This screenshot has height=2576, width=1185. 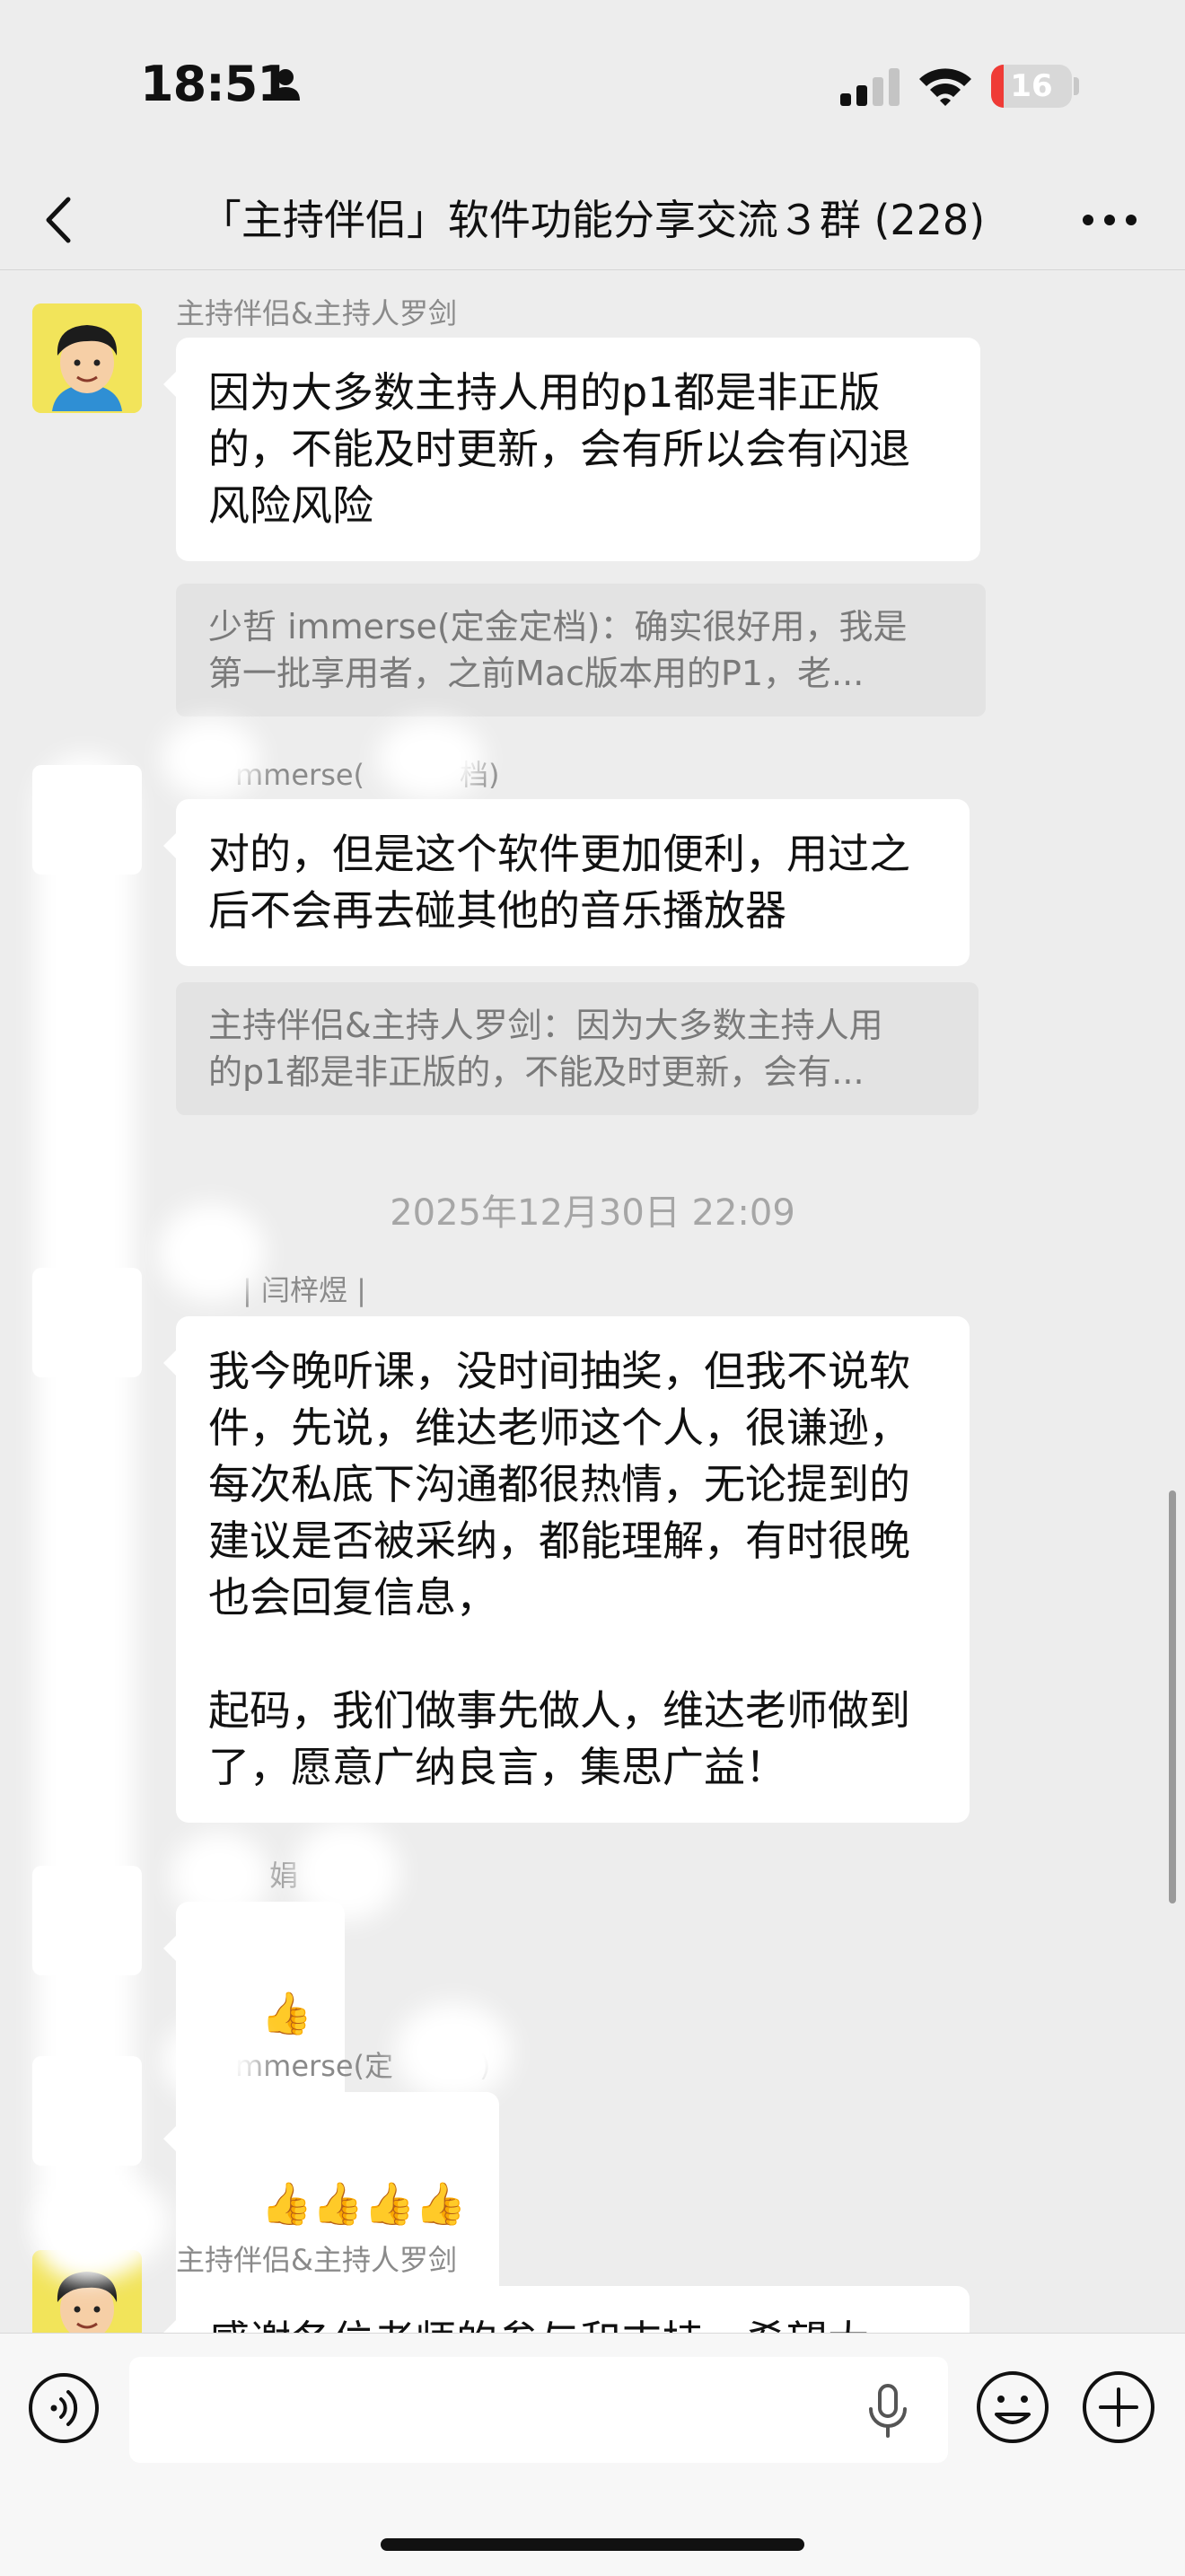 I want to click on cellular-signal-icon, so click(x=870, y=87).